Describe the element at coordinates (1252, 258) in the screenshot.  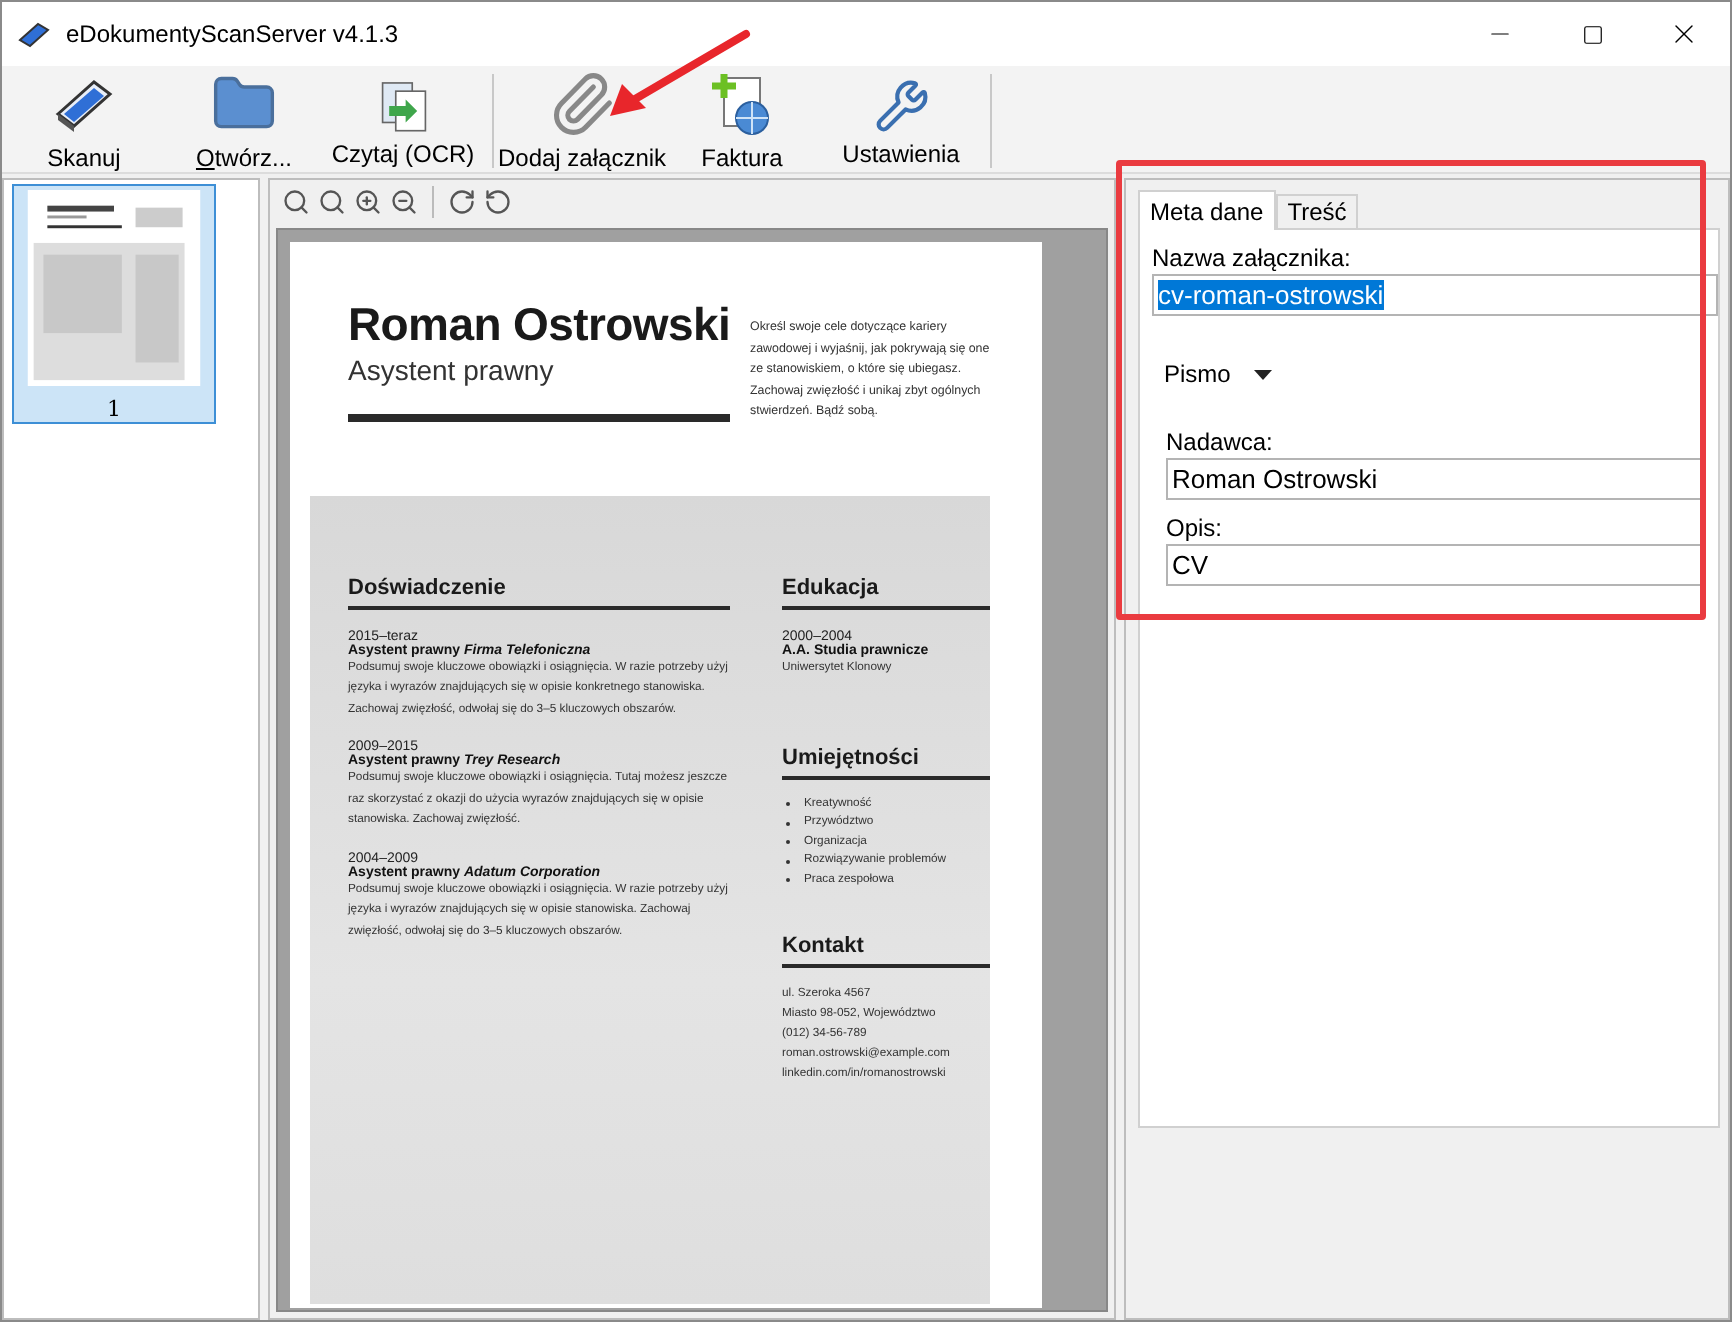
I see `field-label: Nazwa załącznika:` at that location.